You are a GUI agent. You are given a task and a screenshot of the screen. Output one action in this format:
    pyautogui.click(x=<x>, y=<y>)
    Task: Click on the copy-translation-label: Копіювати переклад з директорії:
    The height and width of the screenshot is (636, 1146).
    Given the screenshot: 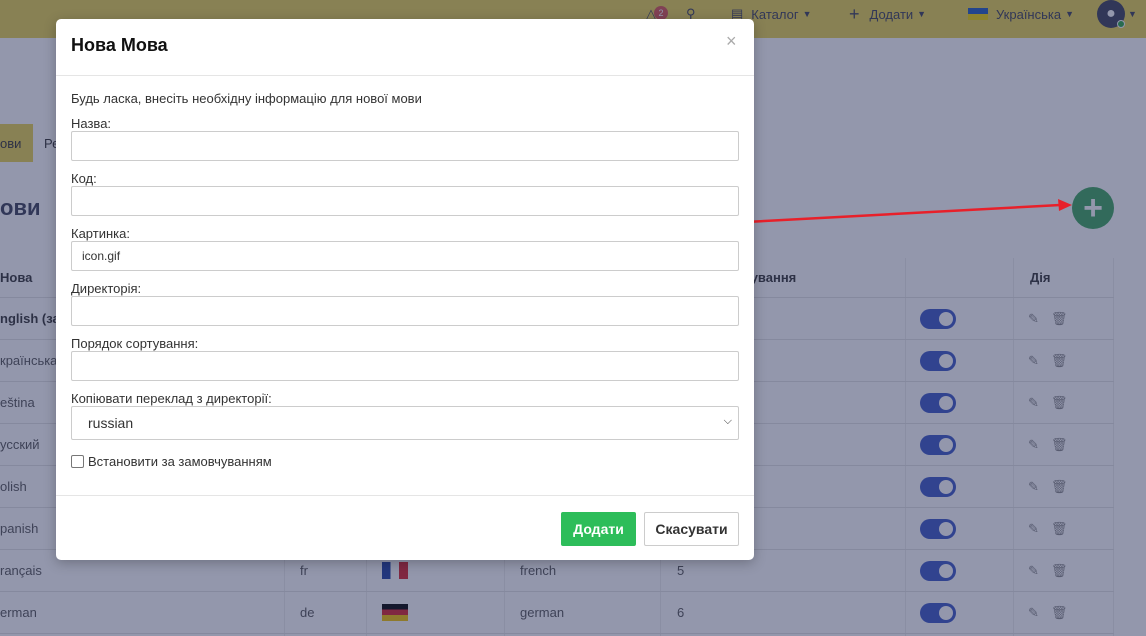 What is the action you would take?
    pyautogui.click(x=171, y=398)
    